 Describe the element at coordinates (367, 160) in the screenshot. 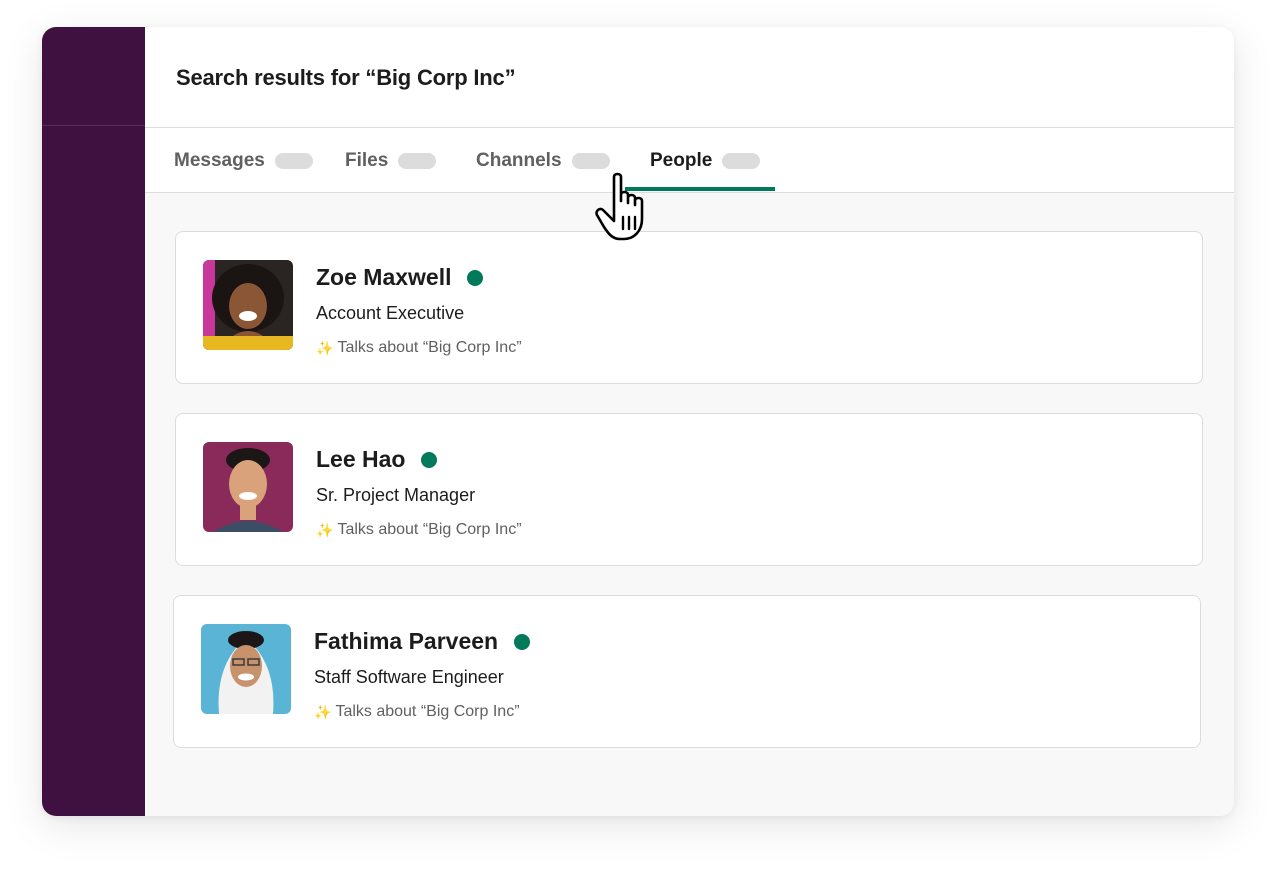

I see `tab-label: Files` at that location.